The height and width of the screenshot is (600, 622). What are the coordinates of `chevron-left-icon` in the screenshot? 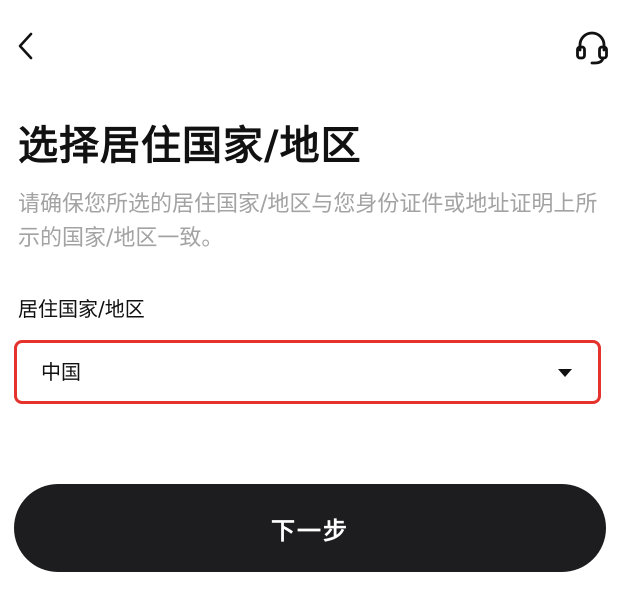 It's located at (25, 46).